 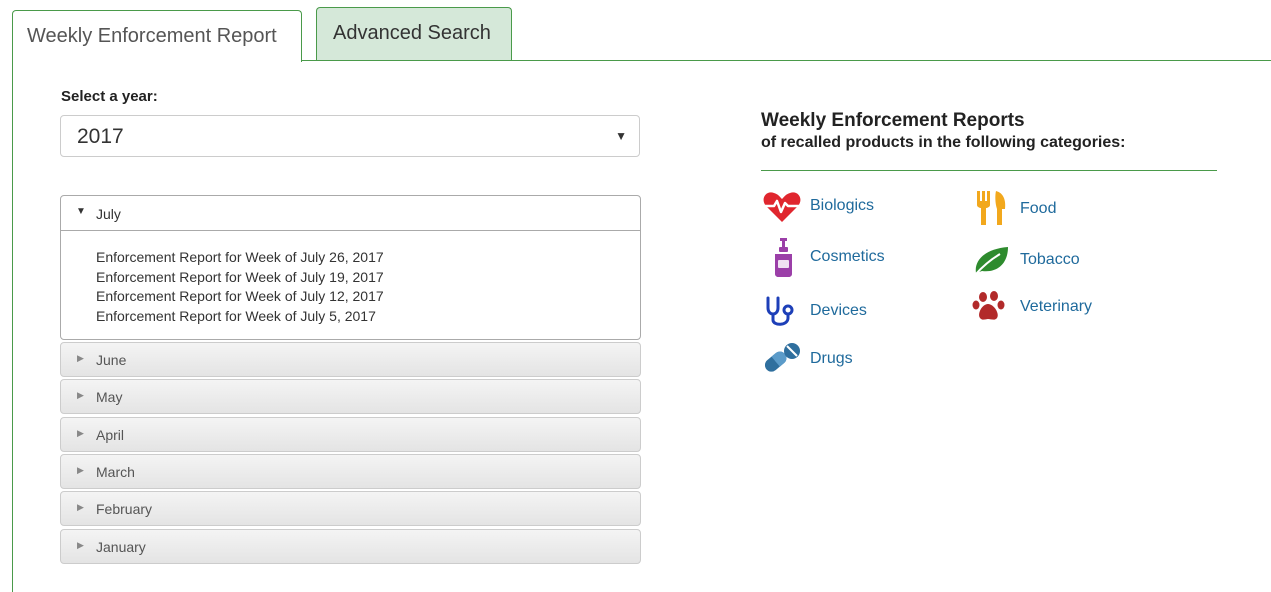 I want to click on category-label: Veterinary, so click(x=1056, y=306).